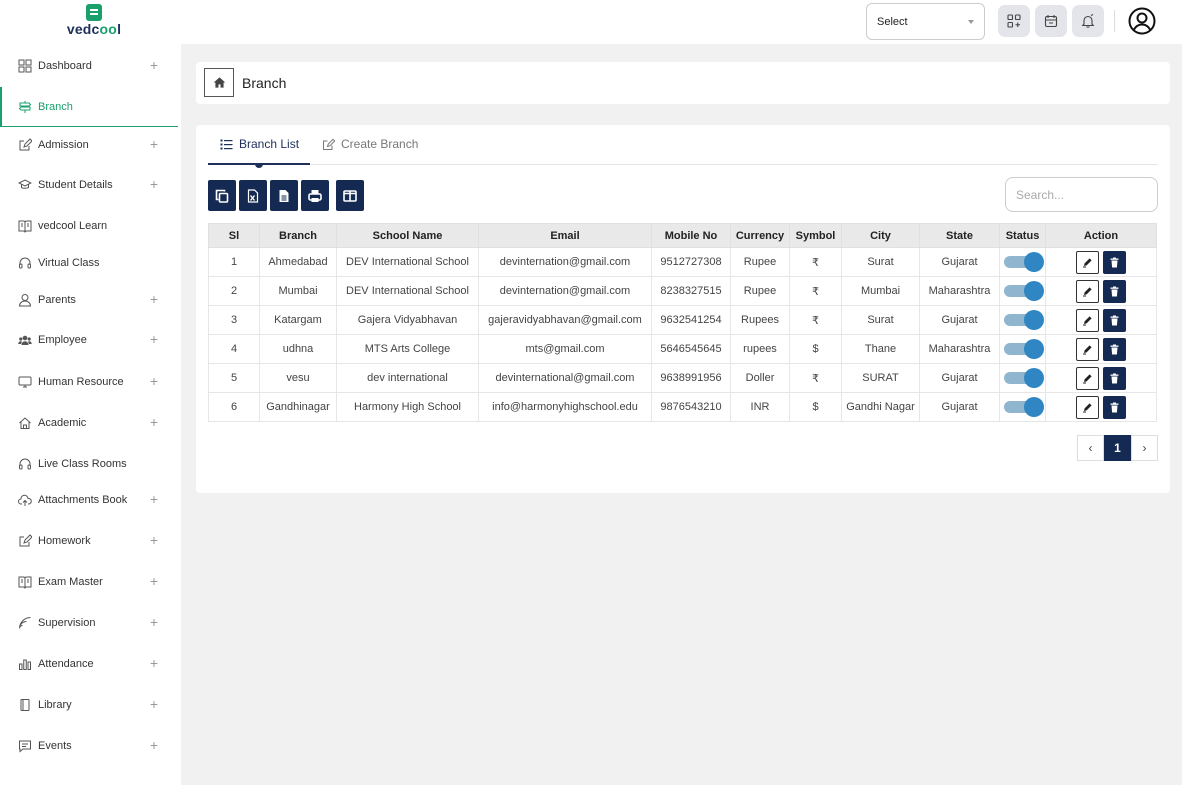  What do you see at coordinates (89, 263) in the screenshot?
I see `sidebar-item-virtual-class: Virtual Class` at bounding box center [89, 263].